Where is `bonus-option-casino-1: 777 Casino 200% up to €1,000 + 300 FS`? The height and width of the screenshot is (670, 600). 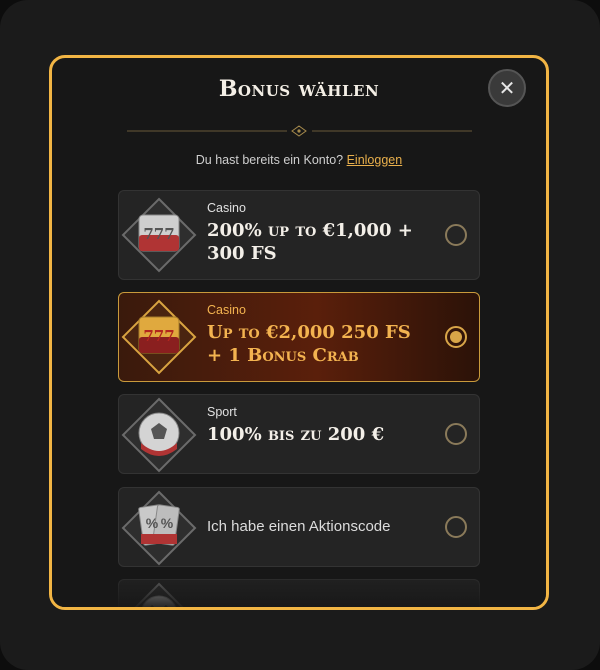 bonus-option-casino-1: 777 Casino 200% up to €1,000 + 300 FS is located at coordinates (299, 235).